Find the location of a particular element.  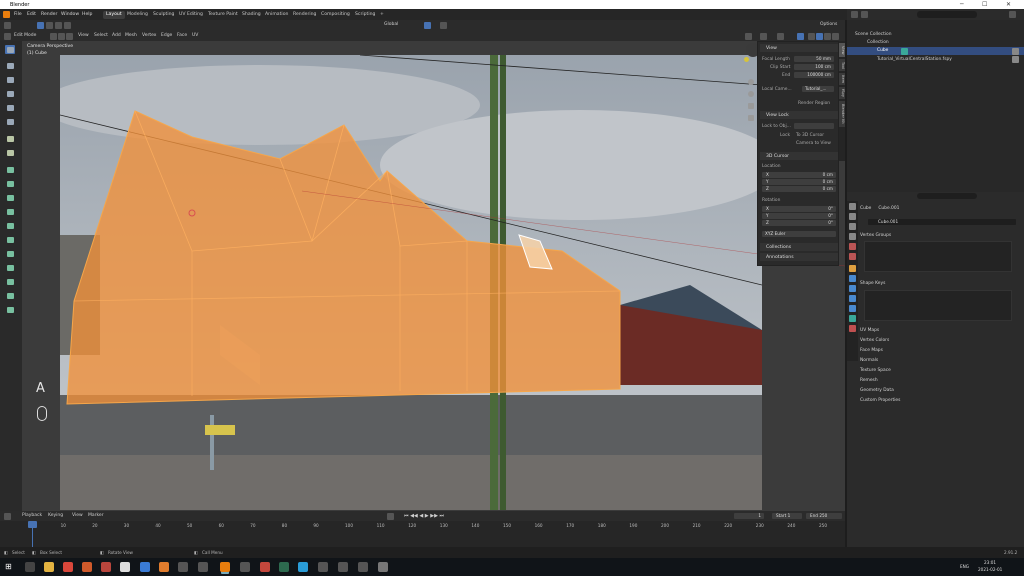

minimize-button: ─ is located at coordinates (962, 4).